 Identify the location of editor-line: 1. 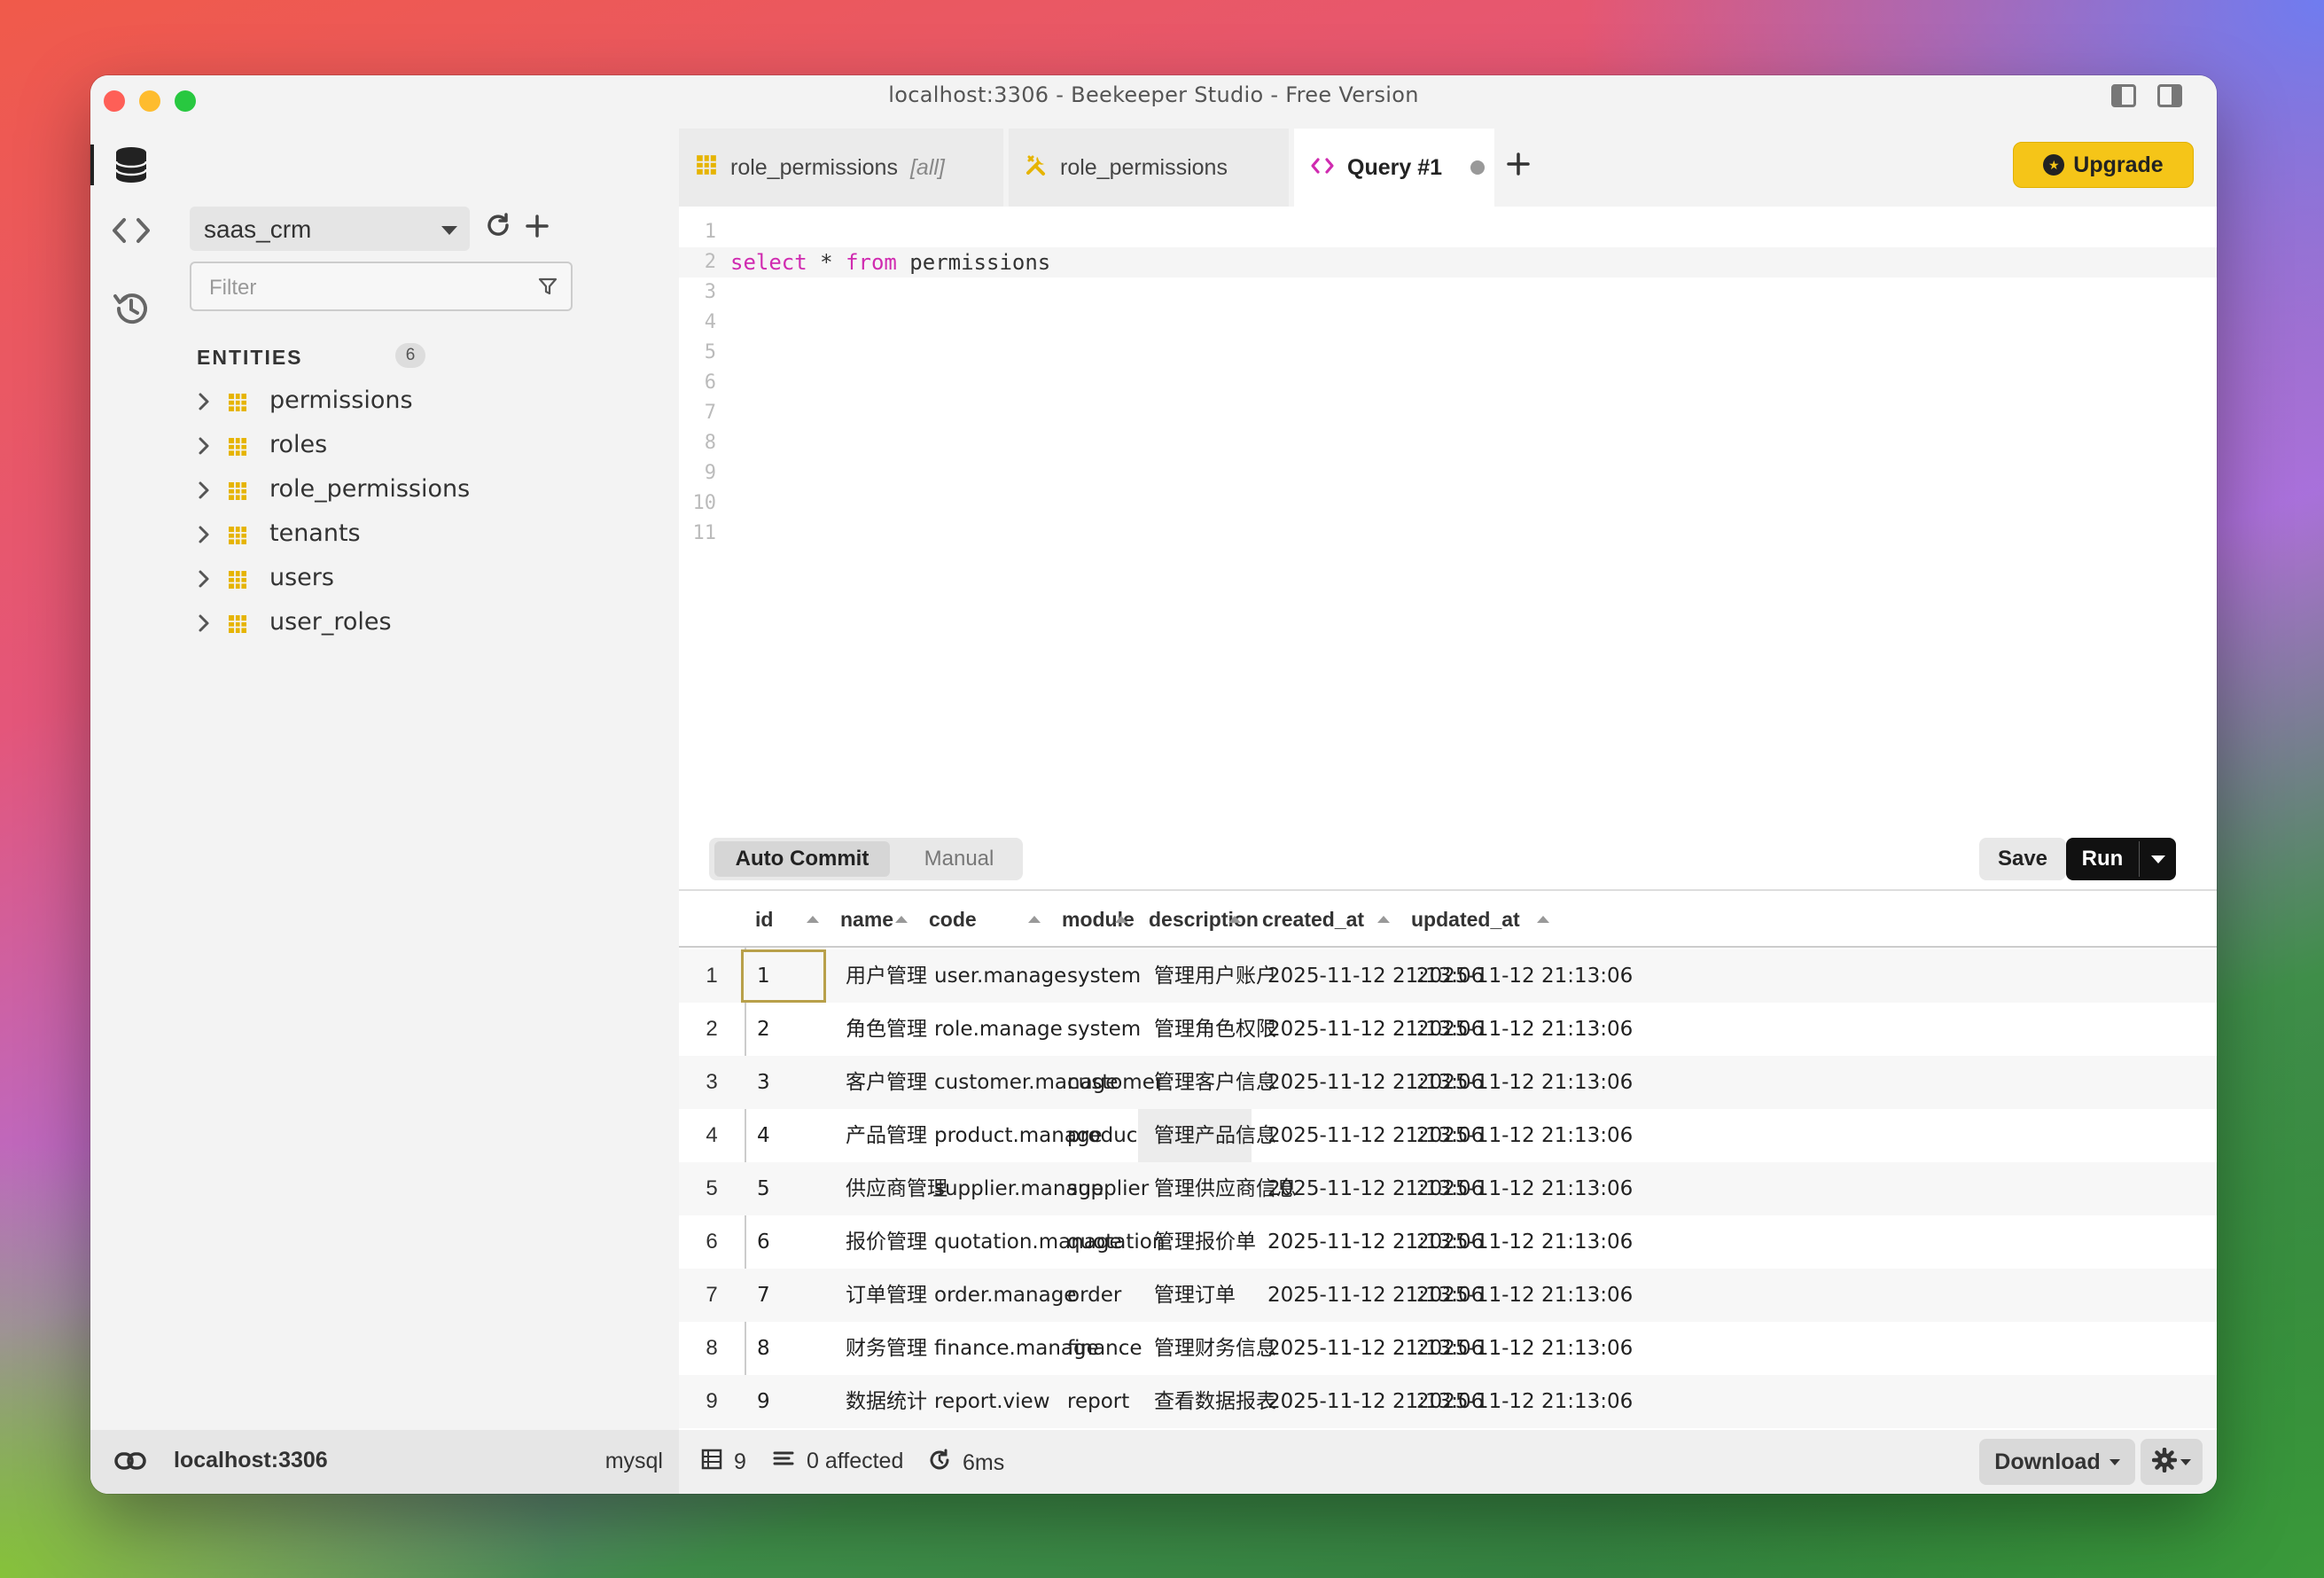
(1448, 232).